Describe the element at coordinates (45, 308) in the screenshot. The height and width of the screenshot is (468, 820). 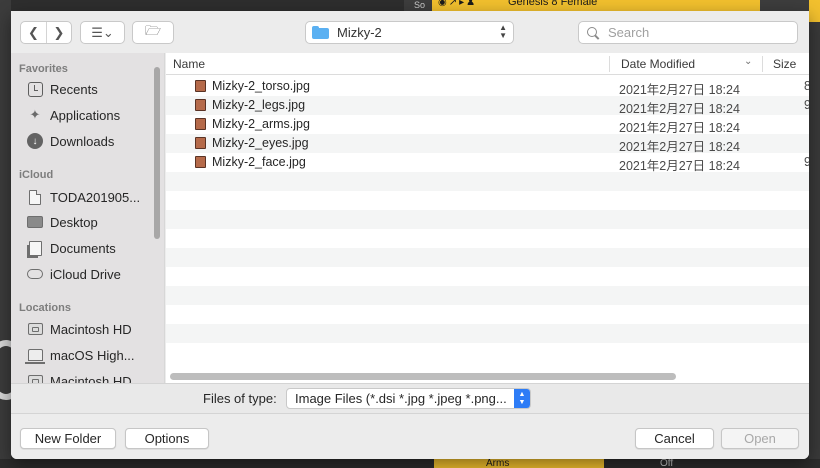
I see `sidebar-section-locations: Locations` at that location.